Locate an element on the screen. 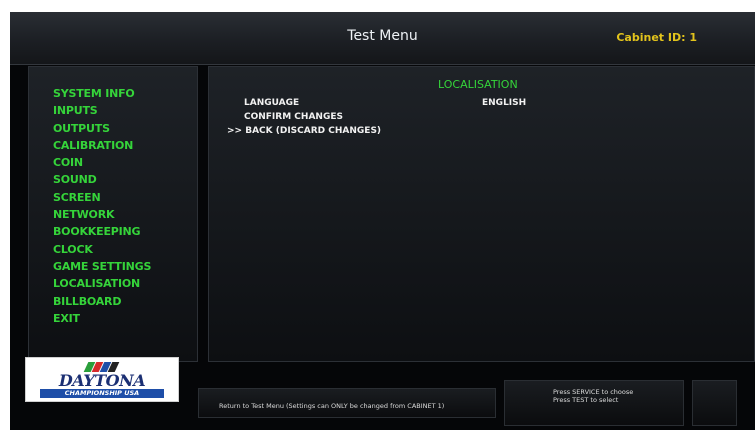 The image size is (755, 430). instruction-test: Press TEST to select is located at coordinates (586, 400).